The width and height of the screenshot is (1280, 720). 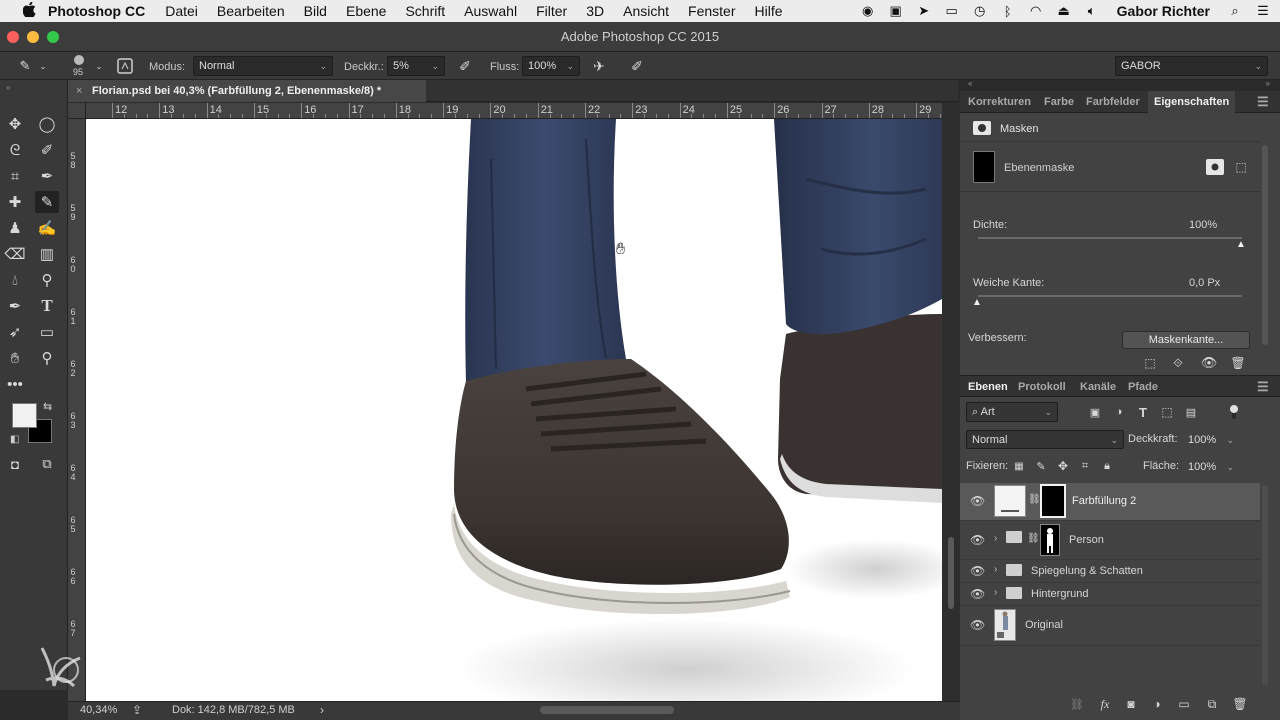 What do you see at coordinates (1059, 594) in the screenshot?
I see `layer-name: Hintergrund` at bounding box center [1059, 594].